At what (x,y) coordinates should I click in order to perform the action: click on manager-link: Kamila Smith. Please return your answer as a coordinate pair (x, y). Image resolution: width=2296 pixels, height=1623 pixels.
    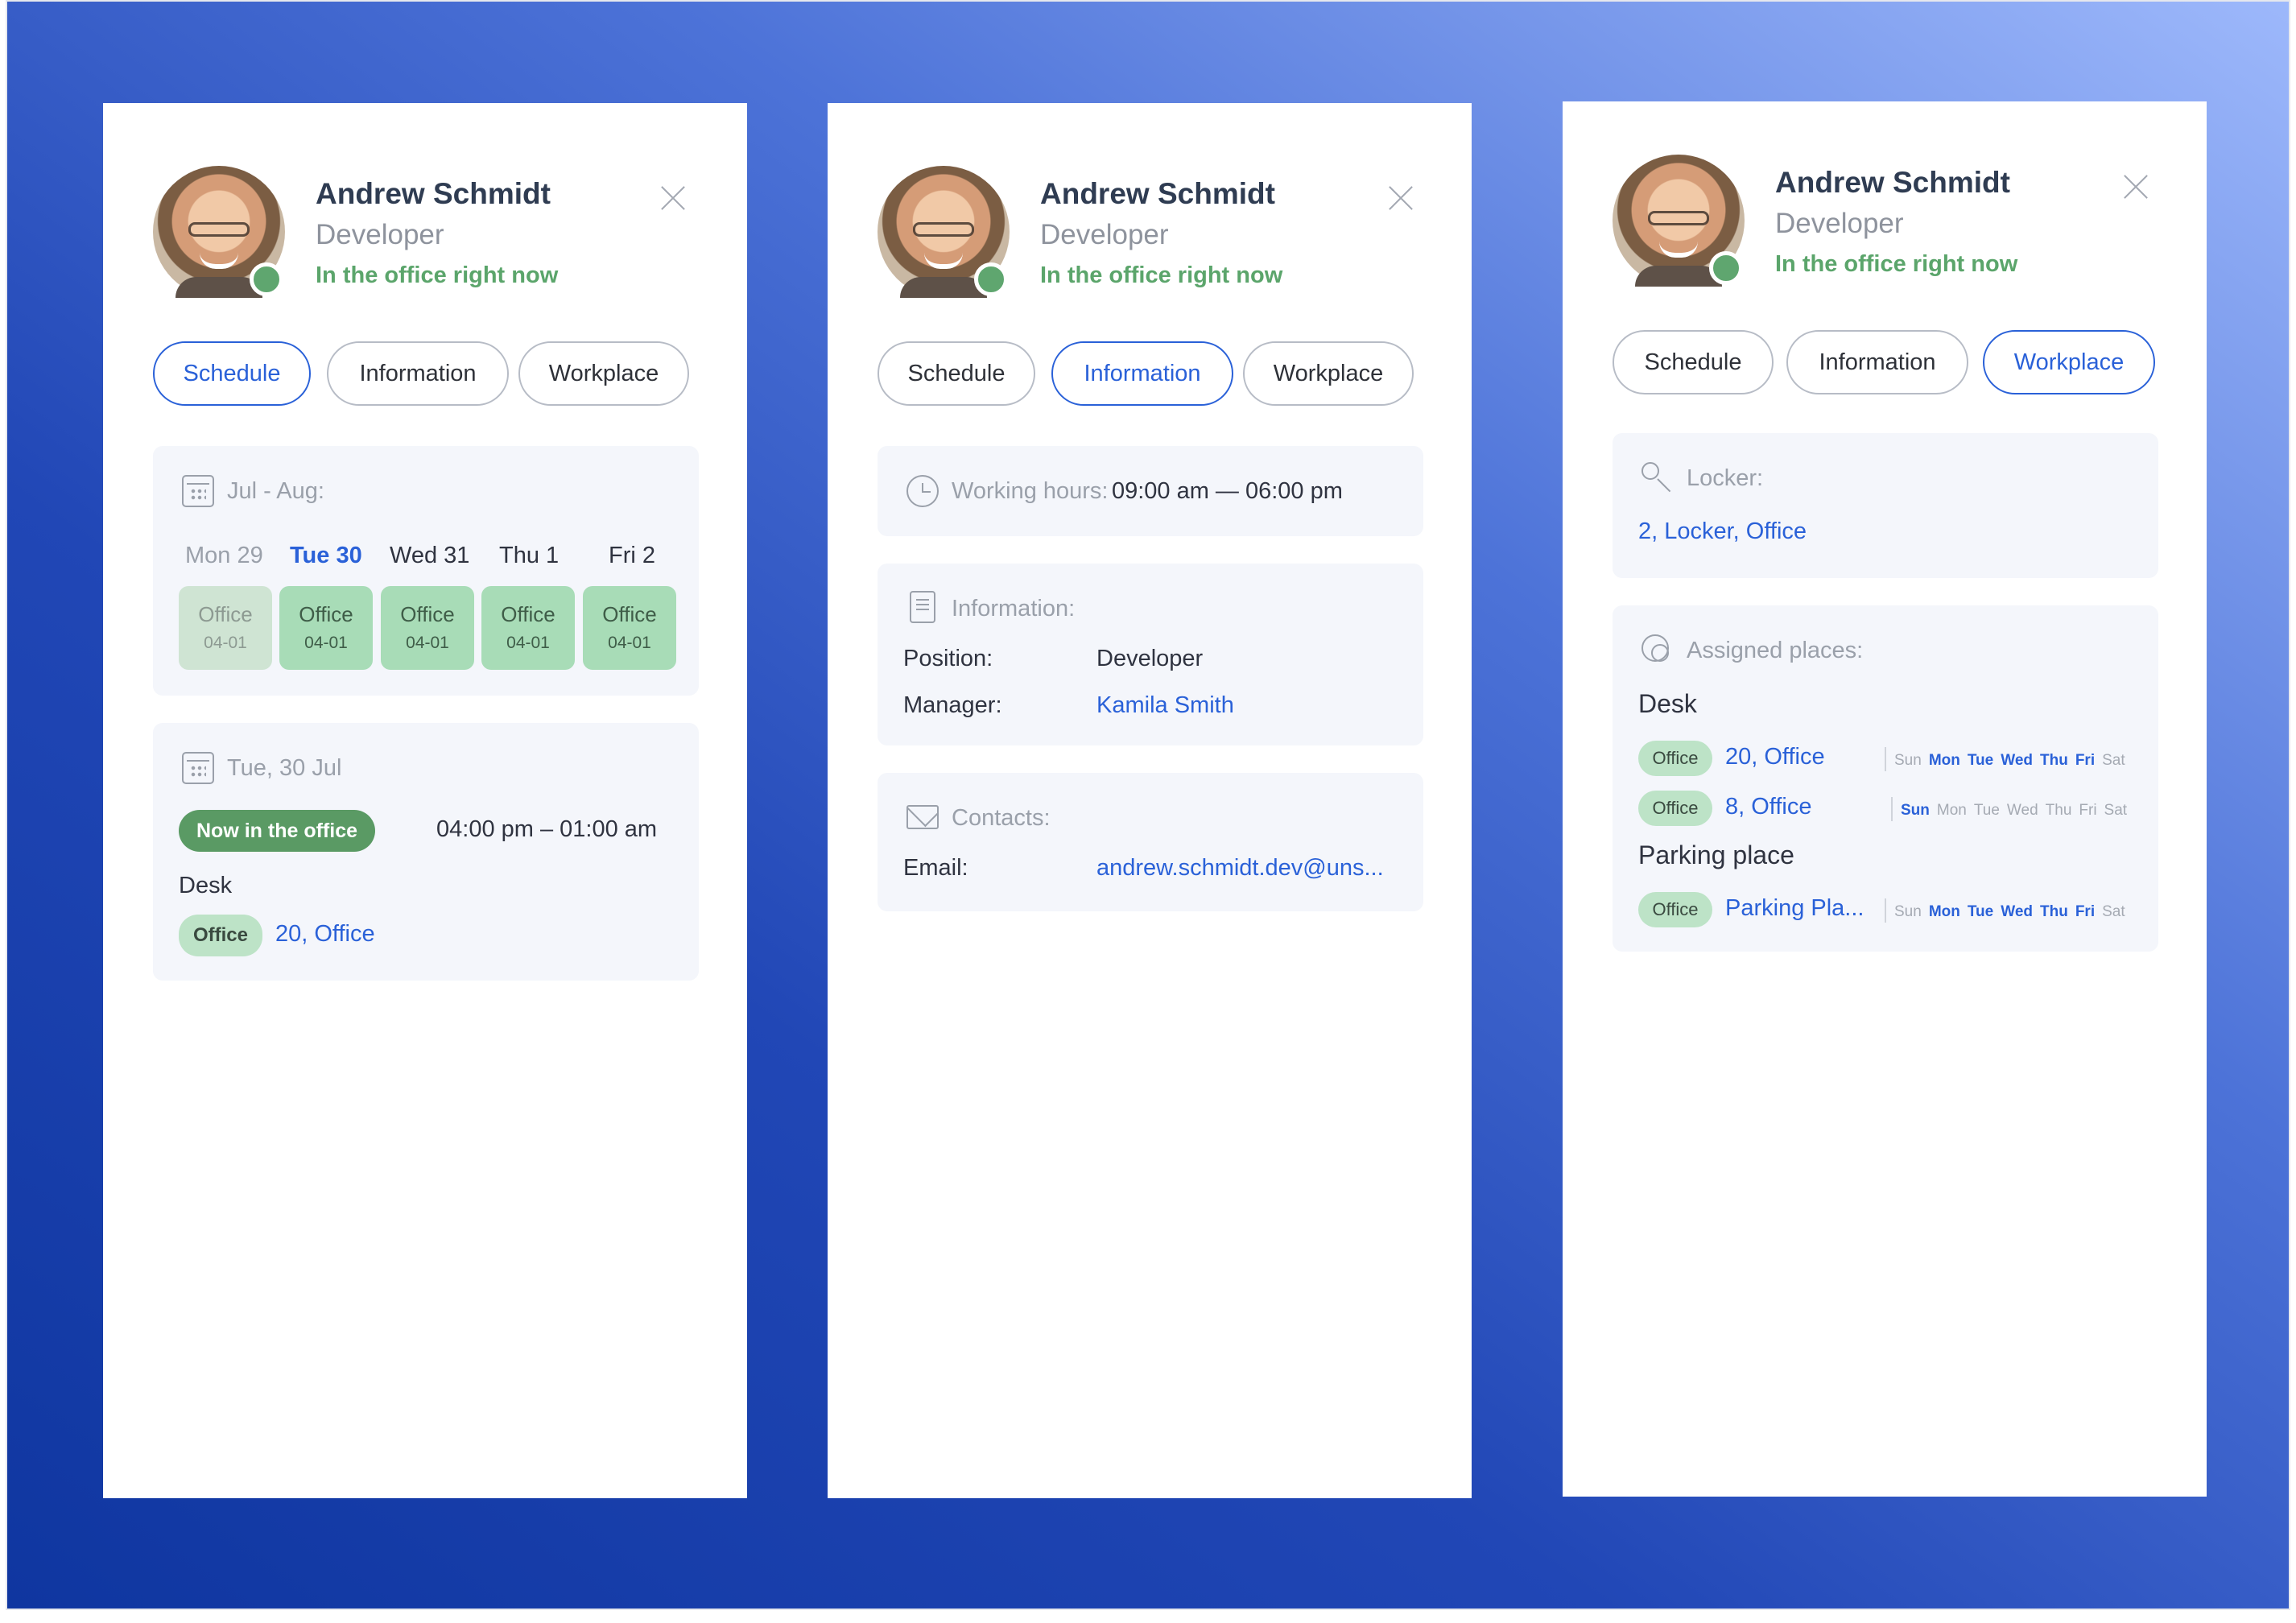
    Looking at the image, I should click on (1165, 705).